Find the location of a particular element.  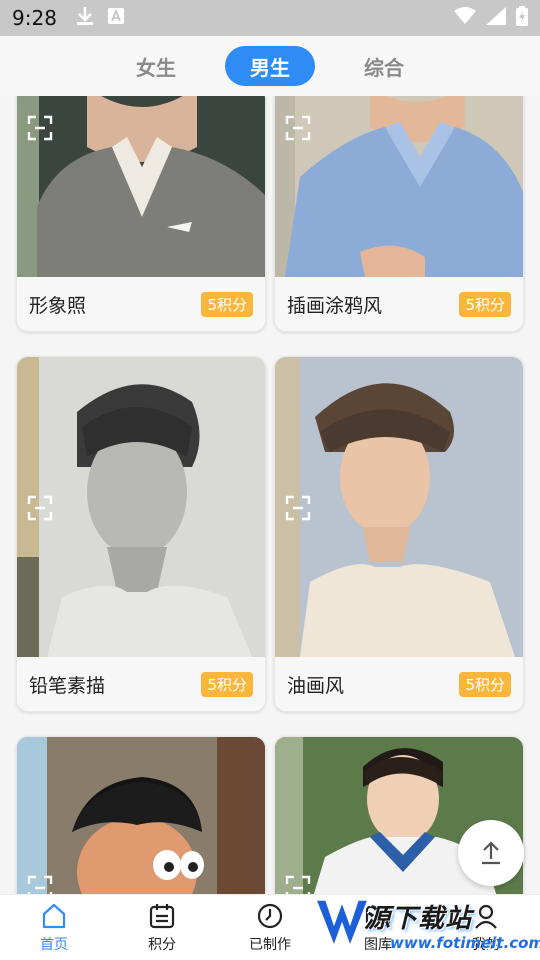

scroll-to-top-button is located at coordinates (491, 853).